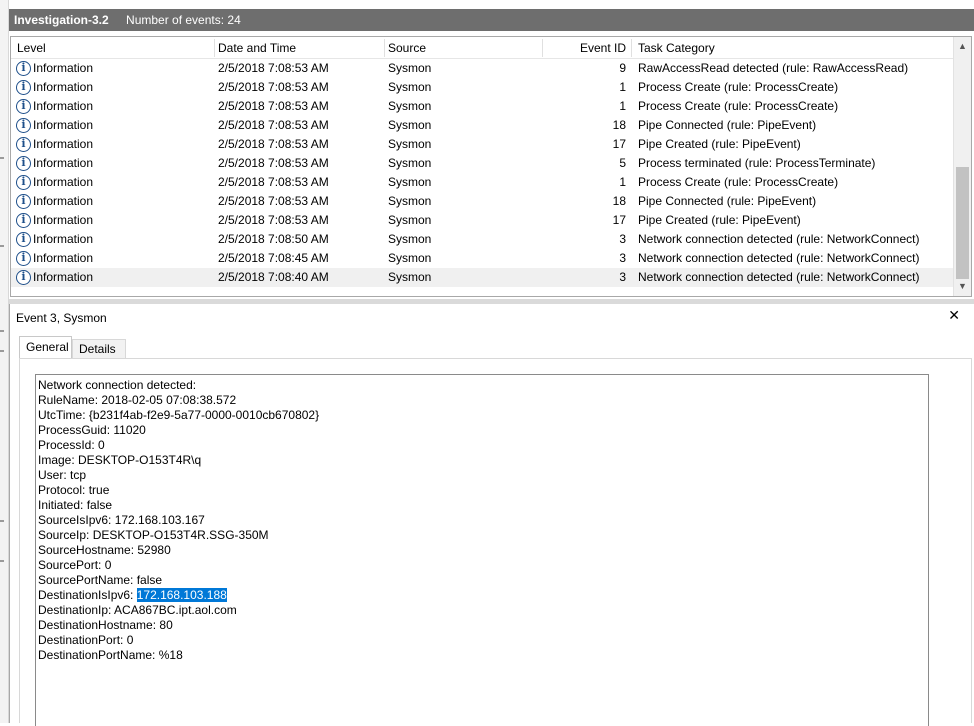 The height and width of the screenshot is (726, 974). I want to click on description-text: Network connection detected:, so click(117, 385).